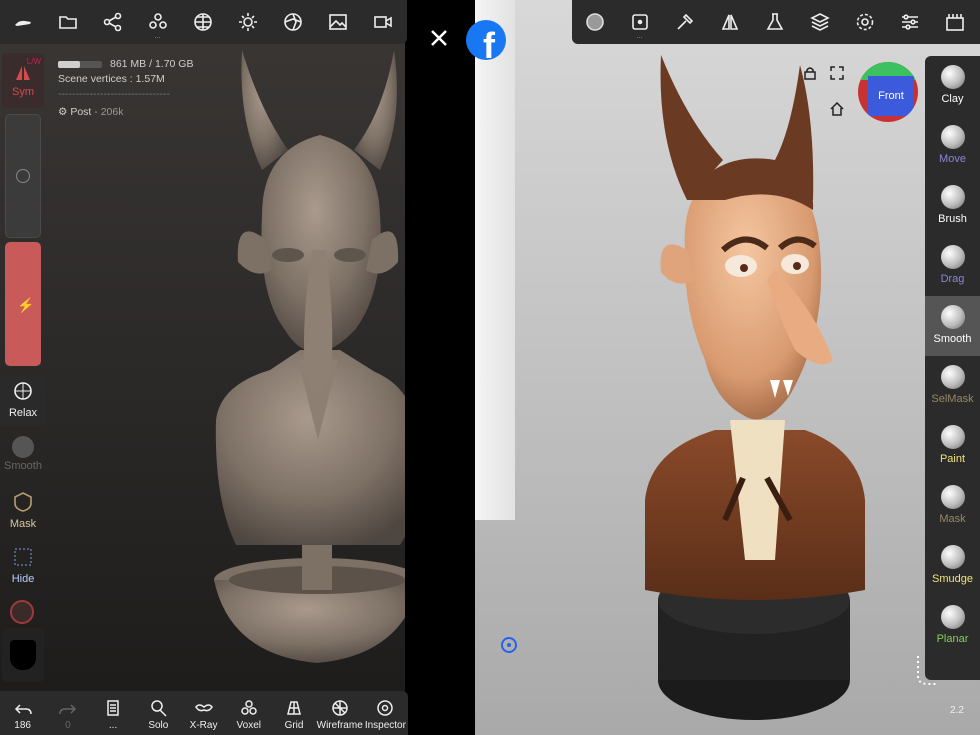  Describe the element at coordinates (158, 725) in the screenshot. I see `bottom-button-label: Solo` at that location.